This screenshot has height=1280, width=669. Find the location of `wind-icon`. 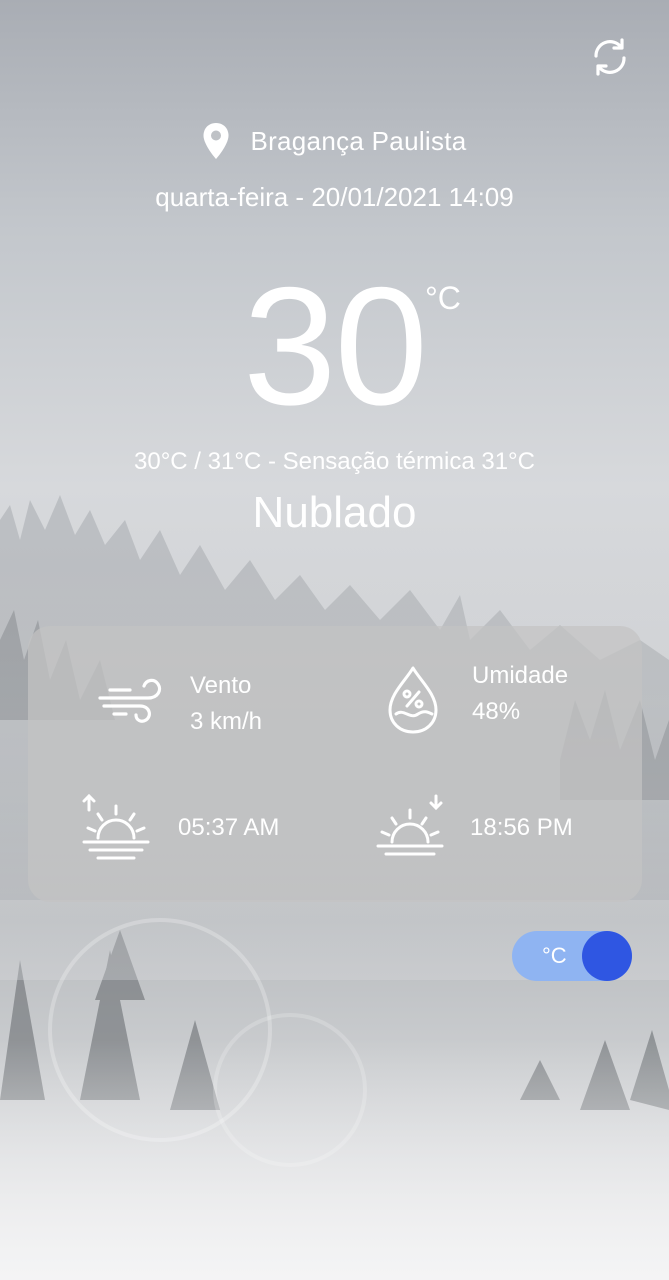

wind-icon is located at coordinates (130, 700).